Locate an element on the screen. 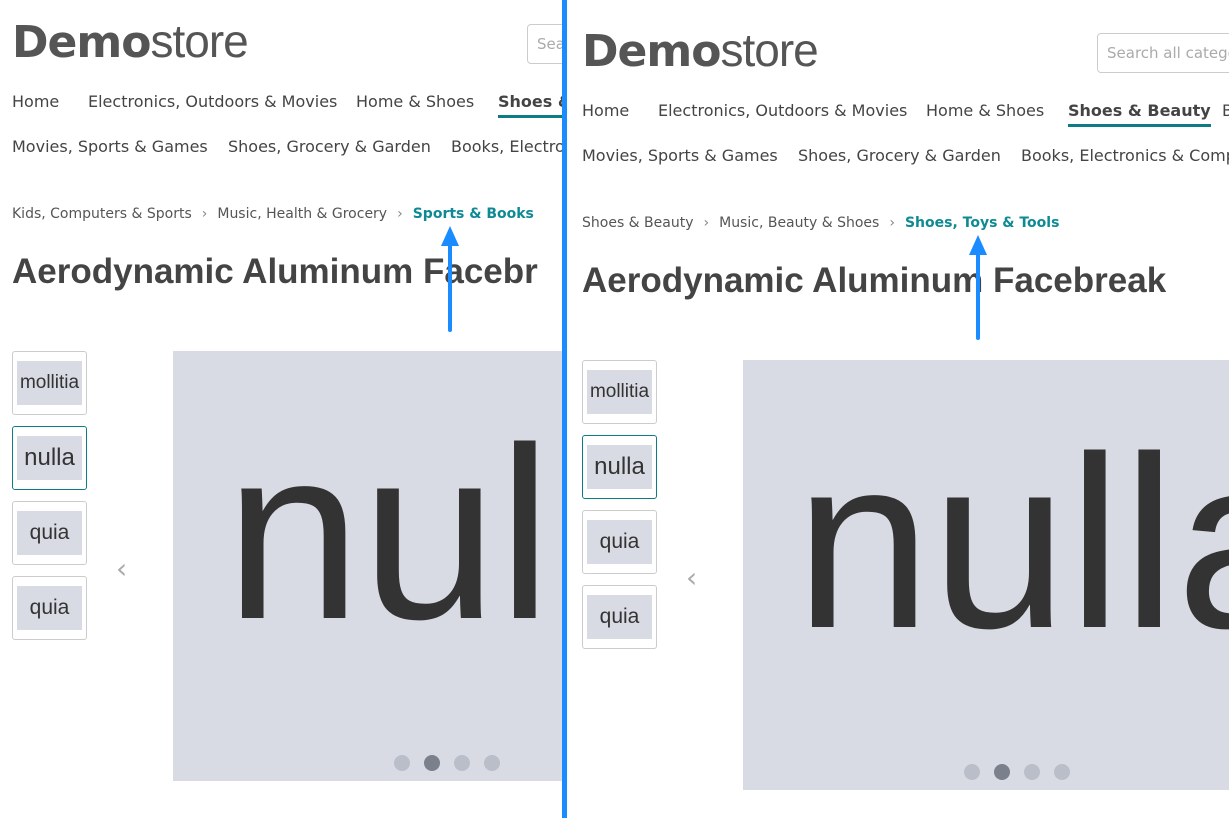 This screenshot has width=1229, height=818. annotation-arrows is located at coordinates (714, 283).